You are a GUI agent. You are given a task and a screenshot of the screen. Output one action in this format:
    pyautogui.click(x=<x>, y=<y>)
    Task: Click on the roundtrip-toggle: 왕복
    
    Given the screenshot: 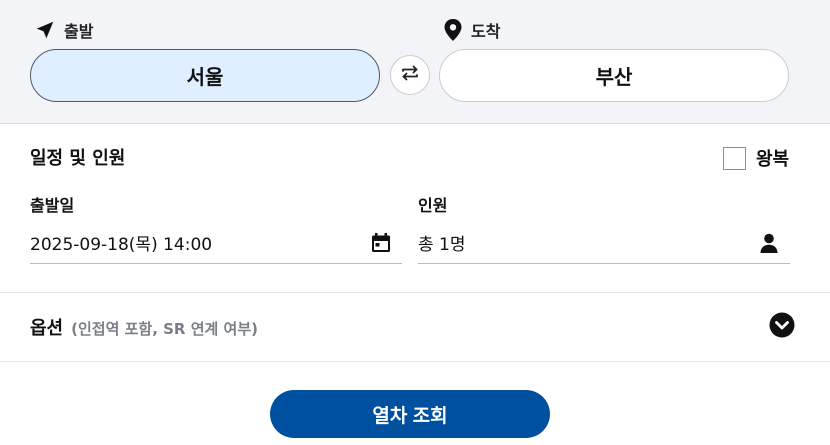 What is the action you would take?
    pyautogui.click(x=756, y=158)
    